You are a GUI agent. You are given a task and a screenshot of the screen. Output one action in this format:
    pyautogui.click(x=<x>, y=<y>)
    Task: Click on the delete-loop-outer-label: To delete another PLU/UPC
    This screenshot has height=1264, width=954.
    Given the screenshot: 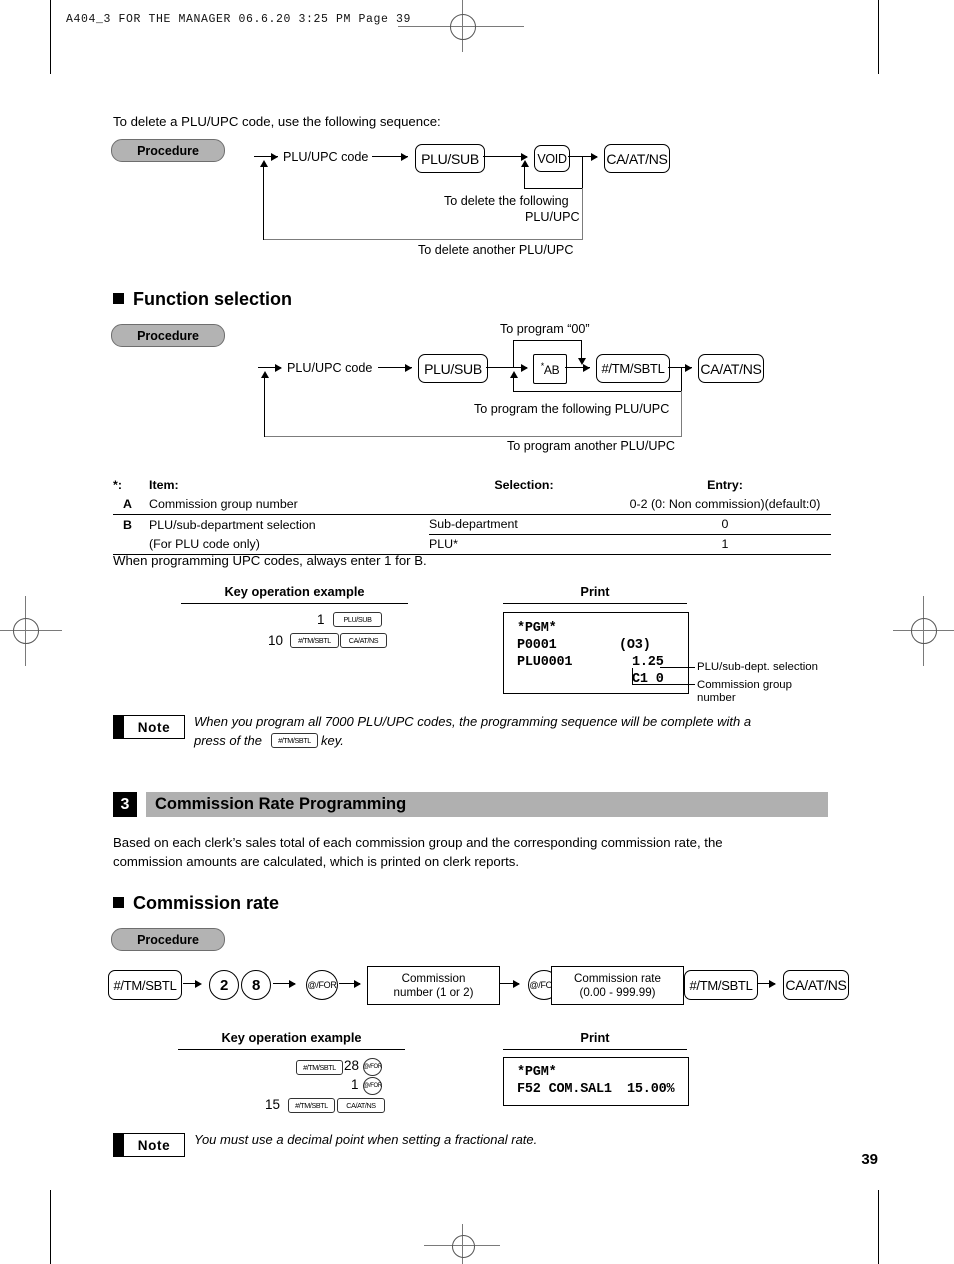 What is the action you would take?
    pyautogui.click(x=496, y=250)
    